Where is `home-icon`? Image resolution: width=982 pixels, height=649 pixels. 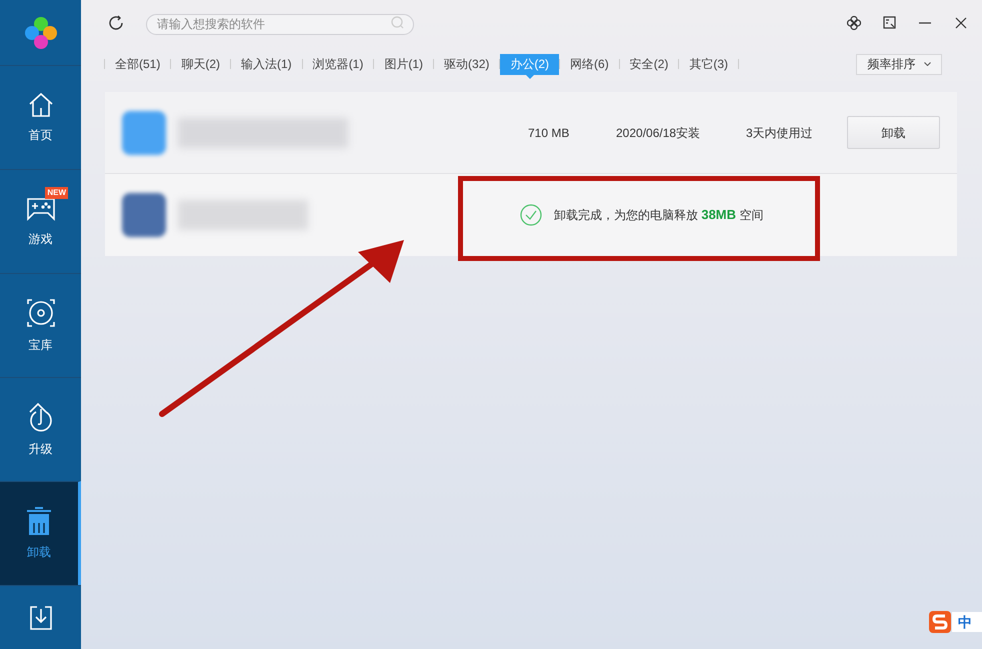 home-icon is located at coordinates (41, 105).